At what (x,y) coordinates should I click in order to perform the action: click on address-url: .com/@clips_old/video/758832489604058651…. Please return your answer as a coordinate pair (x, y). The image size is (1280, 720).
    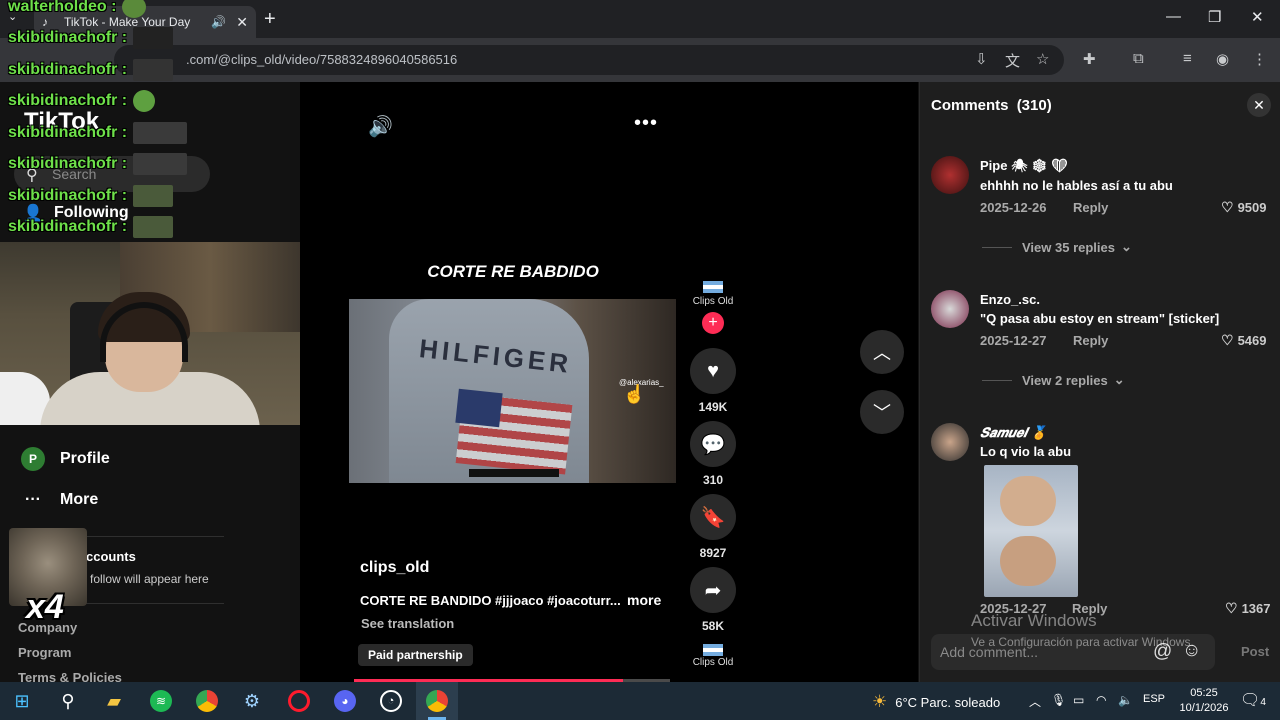
    Looking at the image, I should click on (321, 59).